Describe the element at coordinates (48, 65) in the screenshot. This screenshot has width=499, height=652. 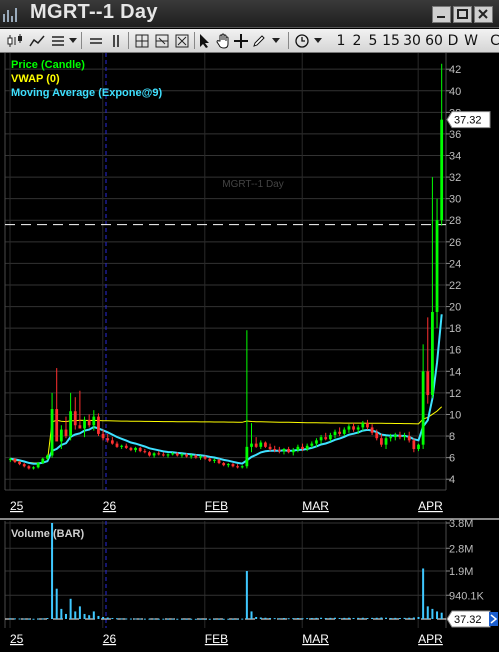
I see `legend-price: Price (Candle)` at that location.